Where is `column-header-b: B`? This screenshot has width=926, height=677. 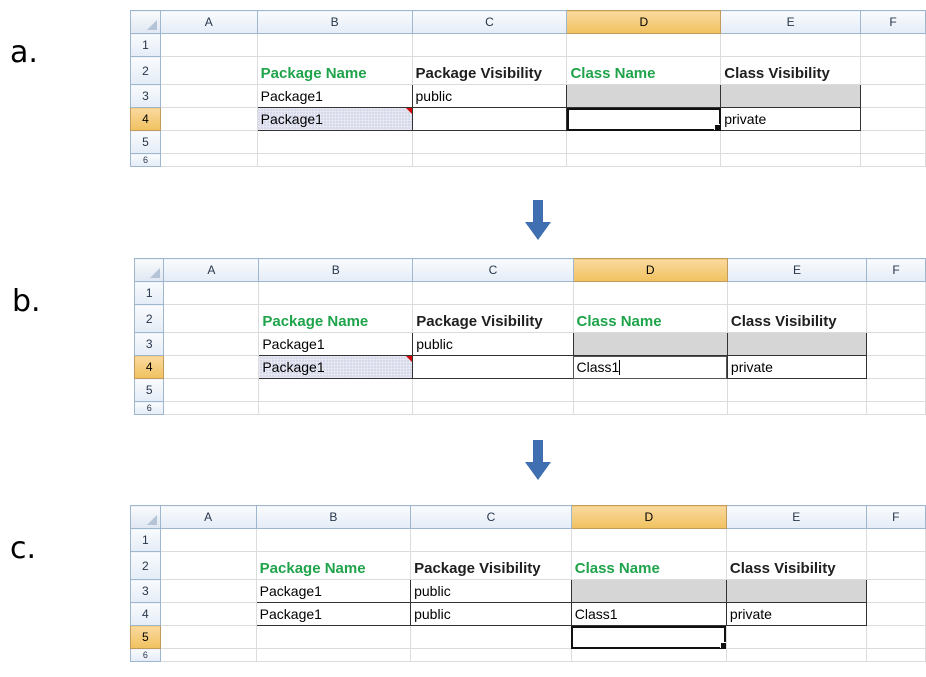 column-header-b: B is located at coordinates (336, 270).